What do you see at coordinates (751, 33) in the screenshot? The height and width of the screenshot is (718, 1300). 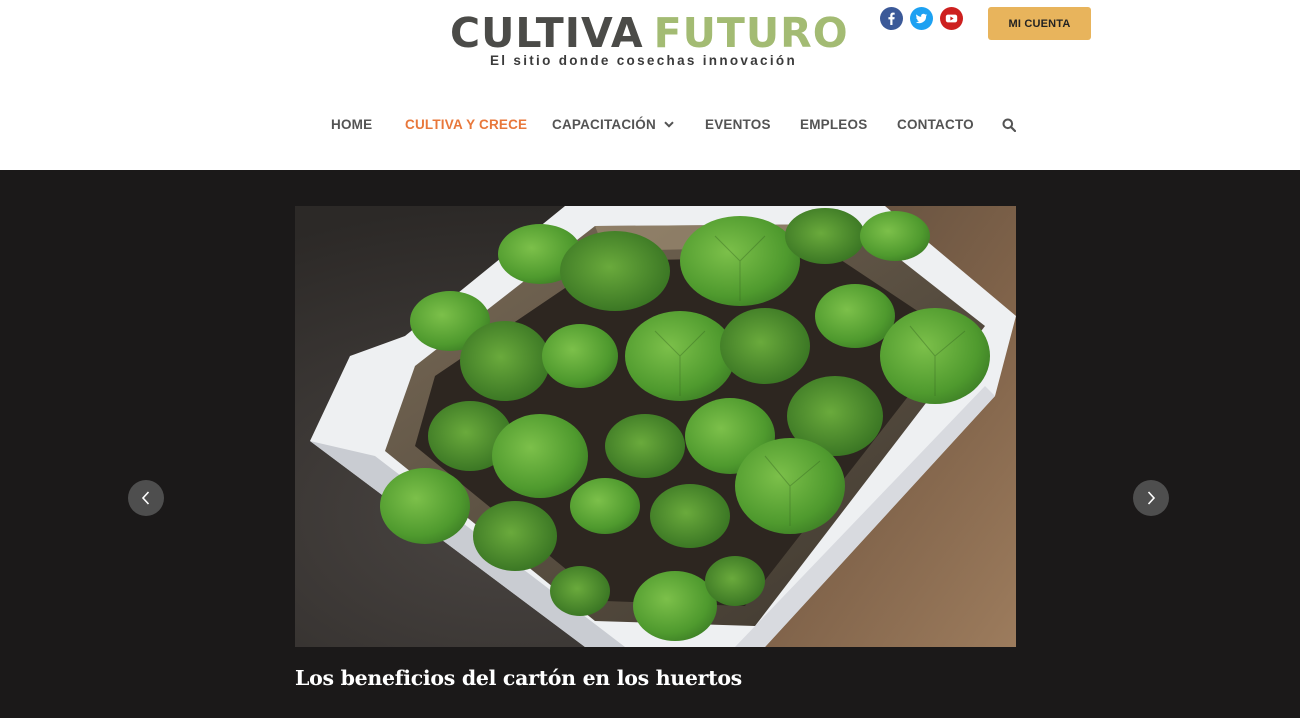 I see `logo-title-part2: FUTURO` at bounding box center [751, 33].